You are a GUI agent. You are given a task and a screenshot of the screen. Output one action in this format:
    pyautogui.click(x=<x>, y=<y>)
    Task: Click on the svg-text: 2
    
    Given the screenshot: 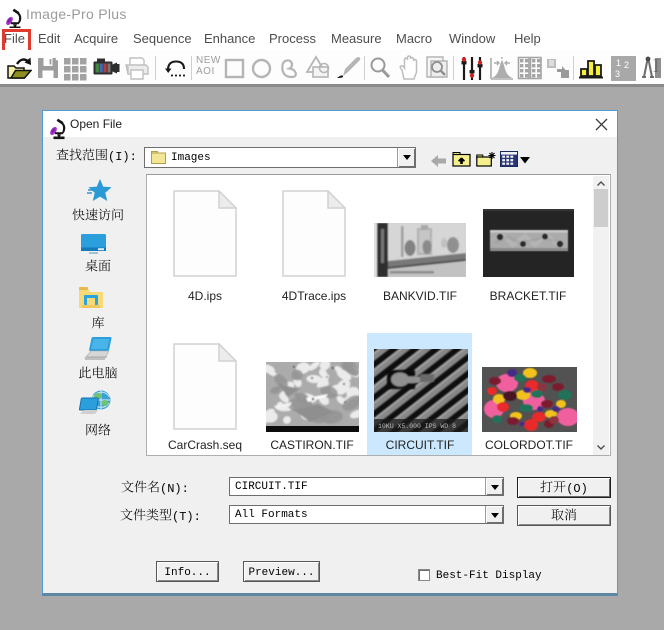 What is the action you would take?
    pyautogui.click(x=626, y=65)
    